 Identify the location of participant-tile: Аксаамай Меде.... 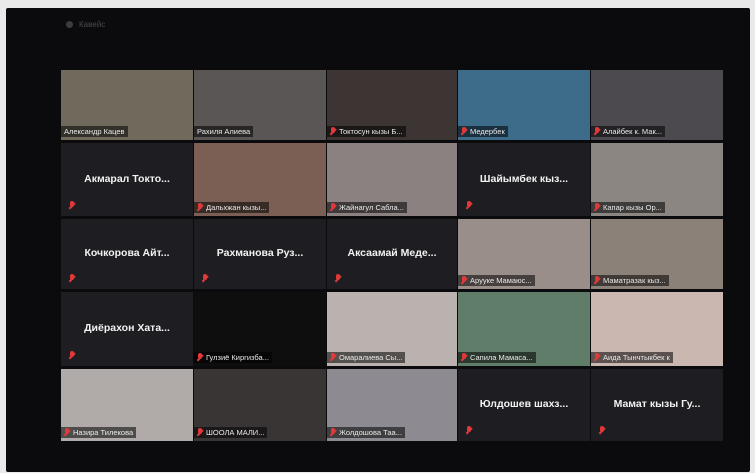
(392, 254).